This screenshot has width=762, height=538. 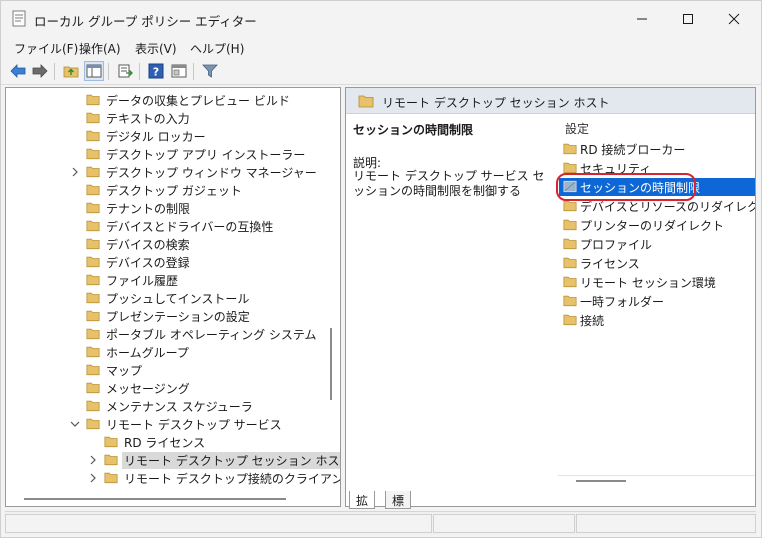 I want to click on menu-help: ヘルプ(H), so click(x=217, y=48).